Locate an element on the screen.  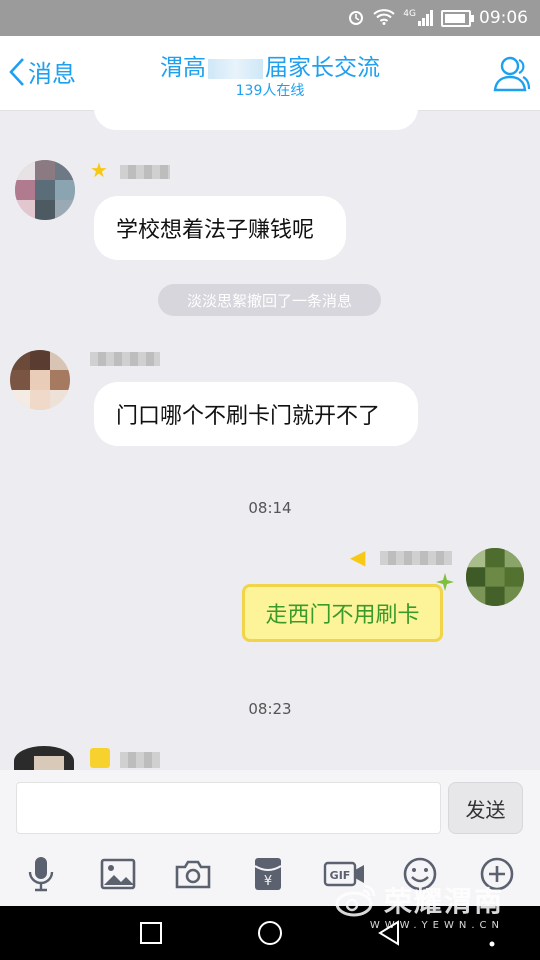
system-notice-text: 淡淡思絮撤回了一条消息 is located at coordinates (269, 300).